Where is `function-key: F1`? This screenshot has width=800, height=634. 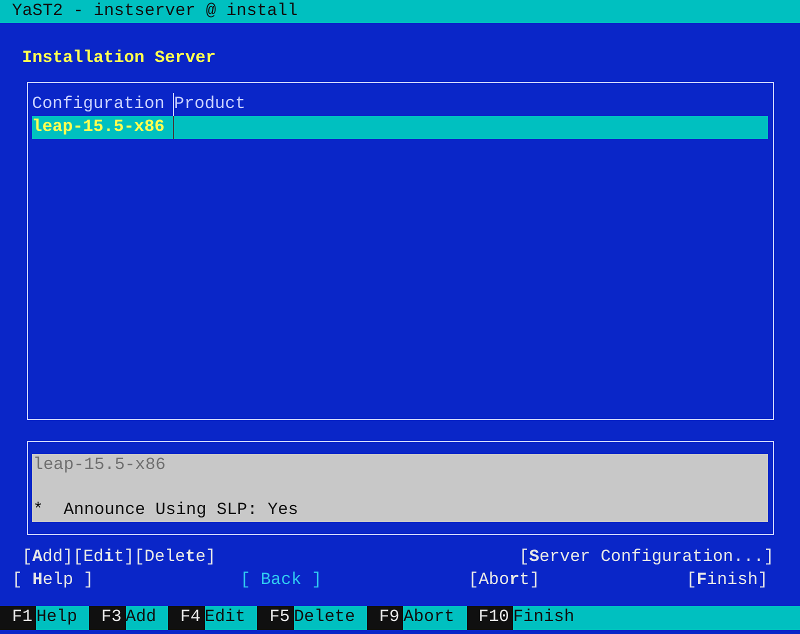 function-key: F1 is located at coordinates (18, 618).